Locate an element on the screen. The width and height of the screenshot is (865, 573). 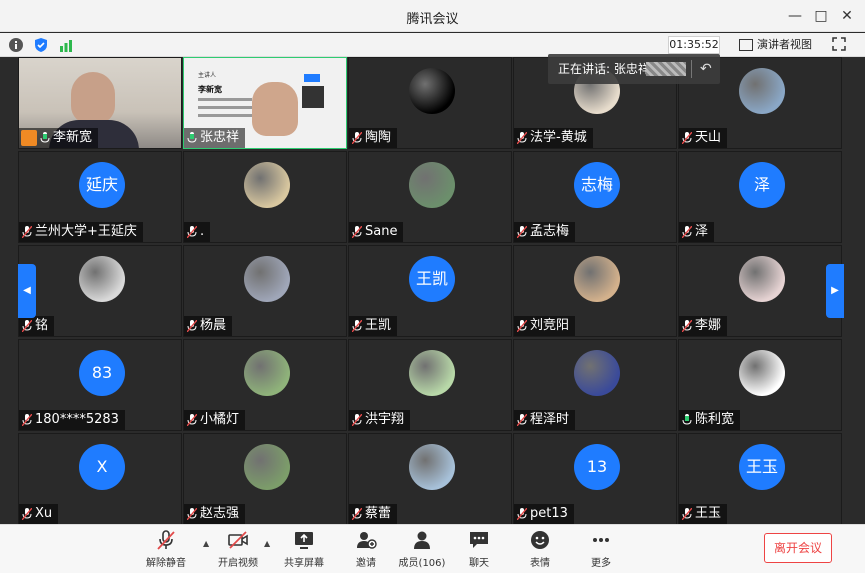
maximize-icon: □ is located at coordinates (821, 16).